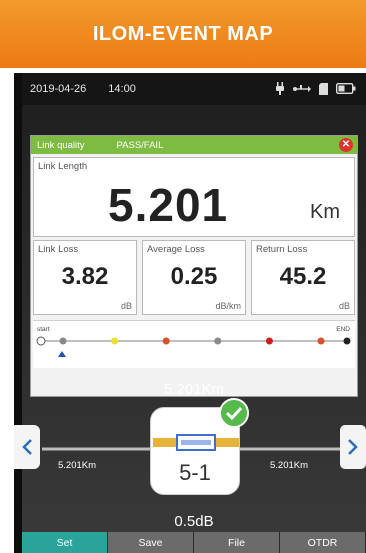 The height and width of the screenshot is (553, 366). I want to click on next-event-button, so click(353, 447).